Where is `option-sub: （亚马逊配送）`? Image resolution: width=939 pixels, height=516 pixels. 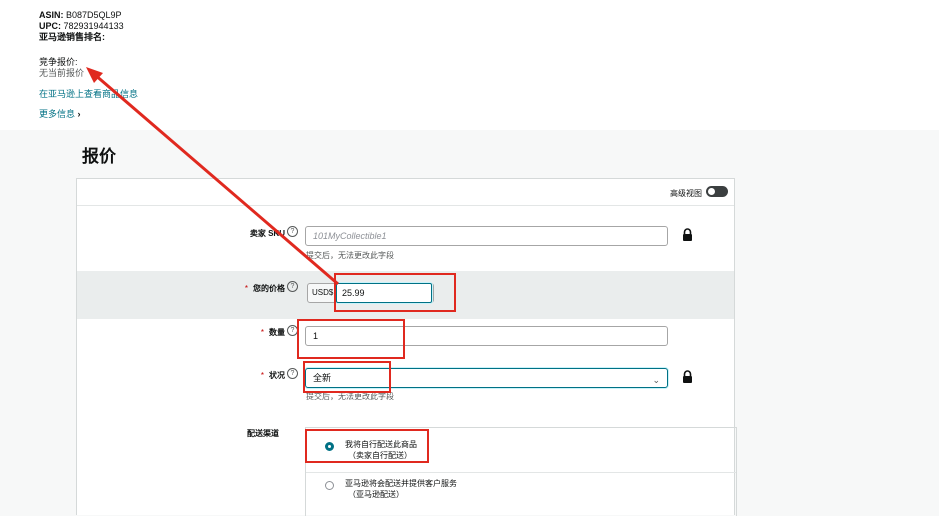
option-sub: （亚马逊配送） is located at coordinates (376, 494).